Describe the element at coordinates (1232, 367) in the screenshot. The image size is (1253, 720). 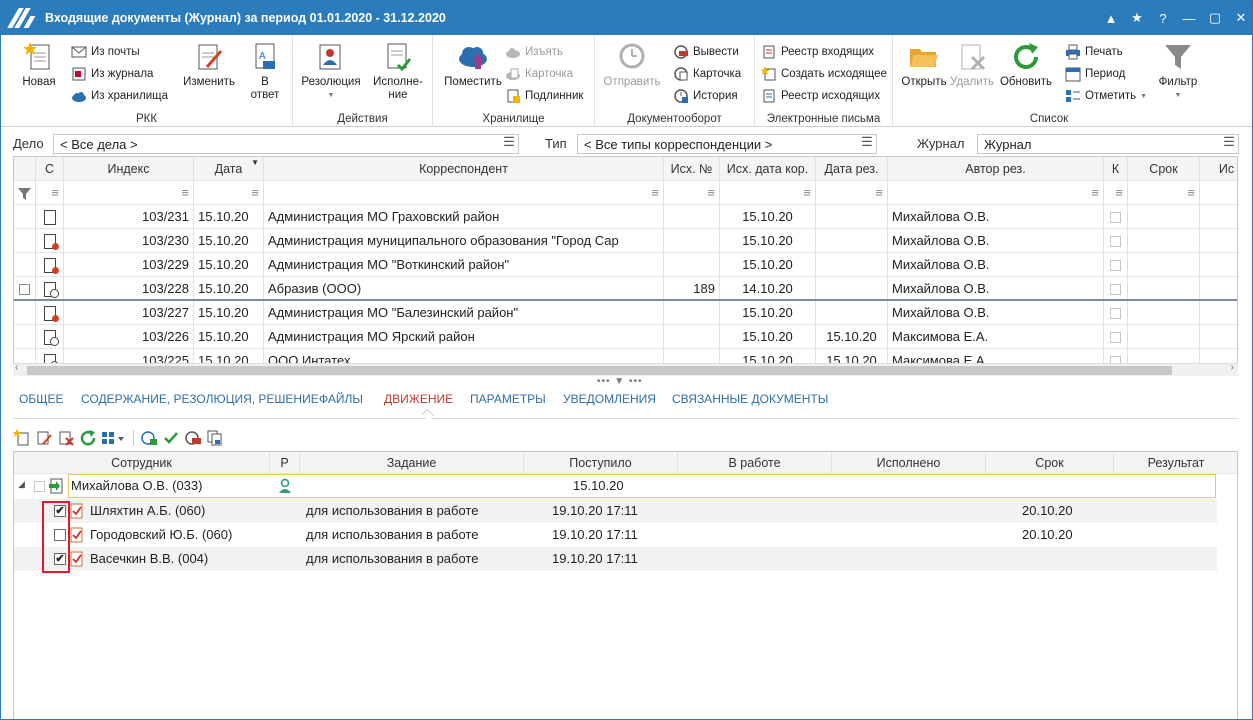
I see `scroll-right-icon: ›` at that location.